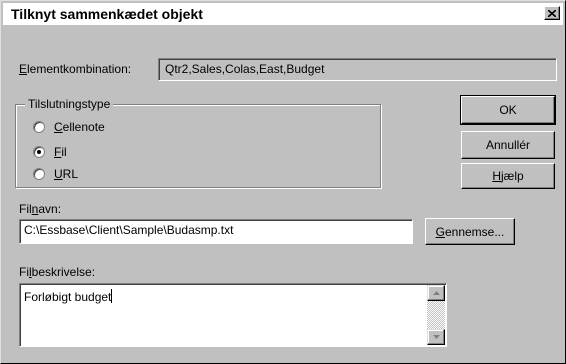 This screenshot has width=566, height=364. What do you see at coordinates (25, 209) in the screenshot?
I see `file-name-label-pre: Fil` at bounding box center [25, 209].